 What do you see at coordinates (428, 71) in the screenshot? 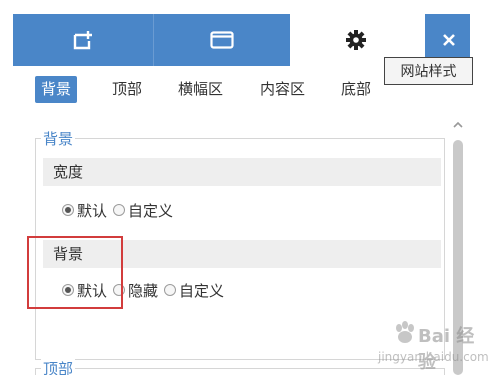
I see `tooltip: 网站样式` at bounding box center [428, 71].